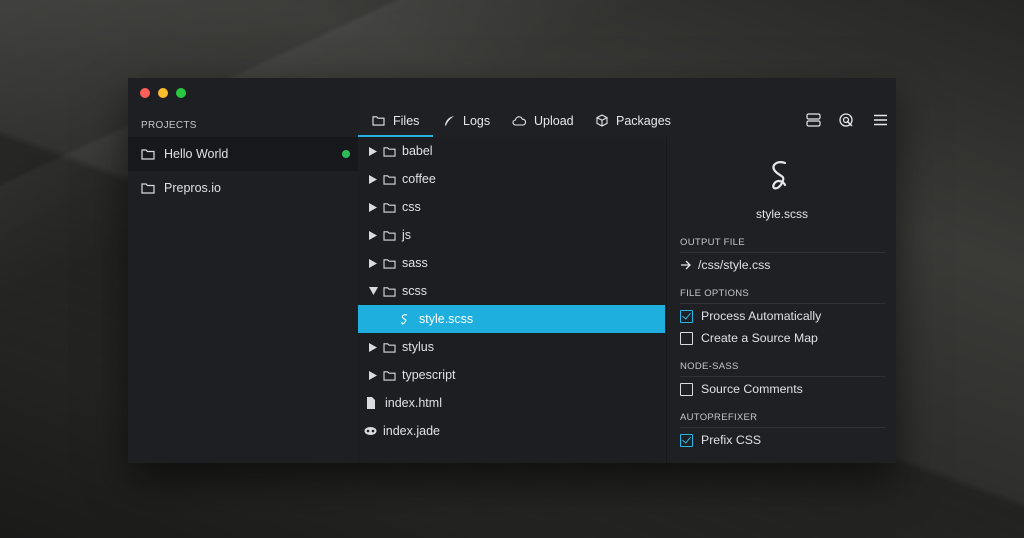 This screenshot has width=1024, height=538. I want to click on tree-item-scss: scss, so click(511, 291).